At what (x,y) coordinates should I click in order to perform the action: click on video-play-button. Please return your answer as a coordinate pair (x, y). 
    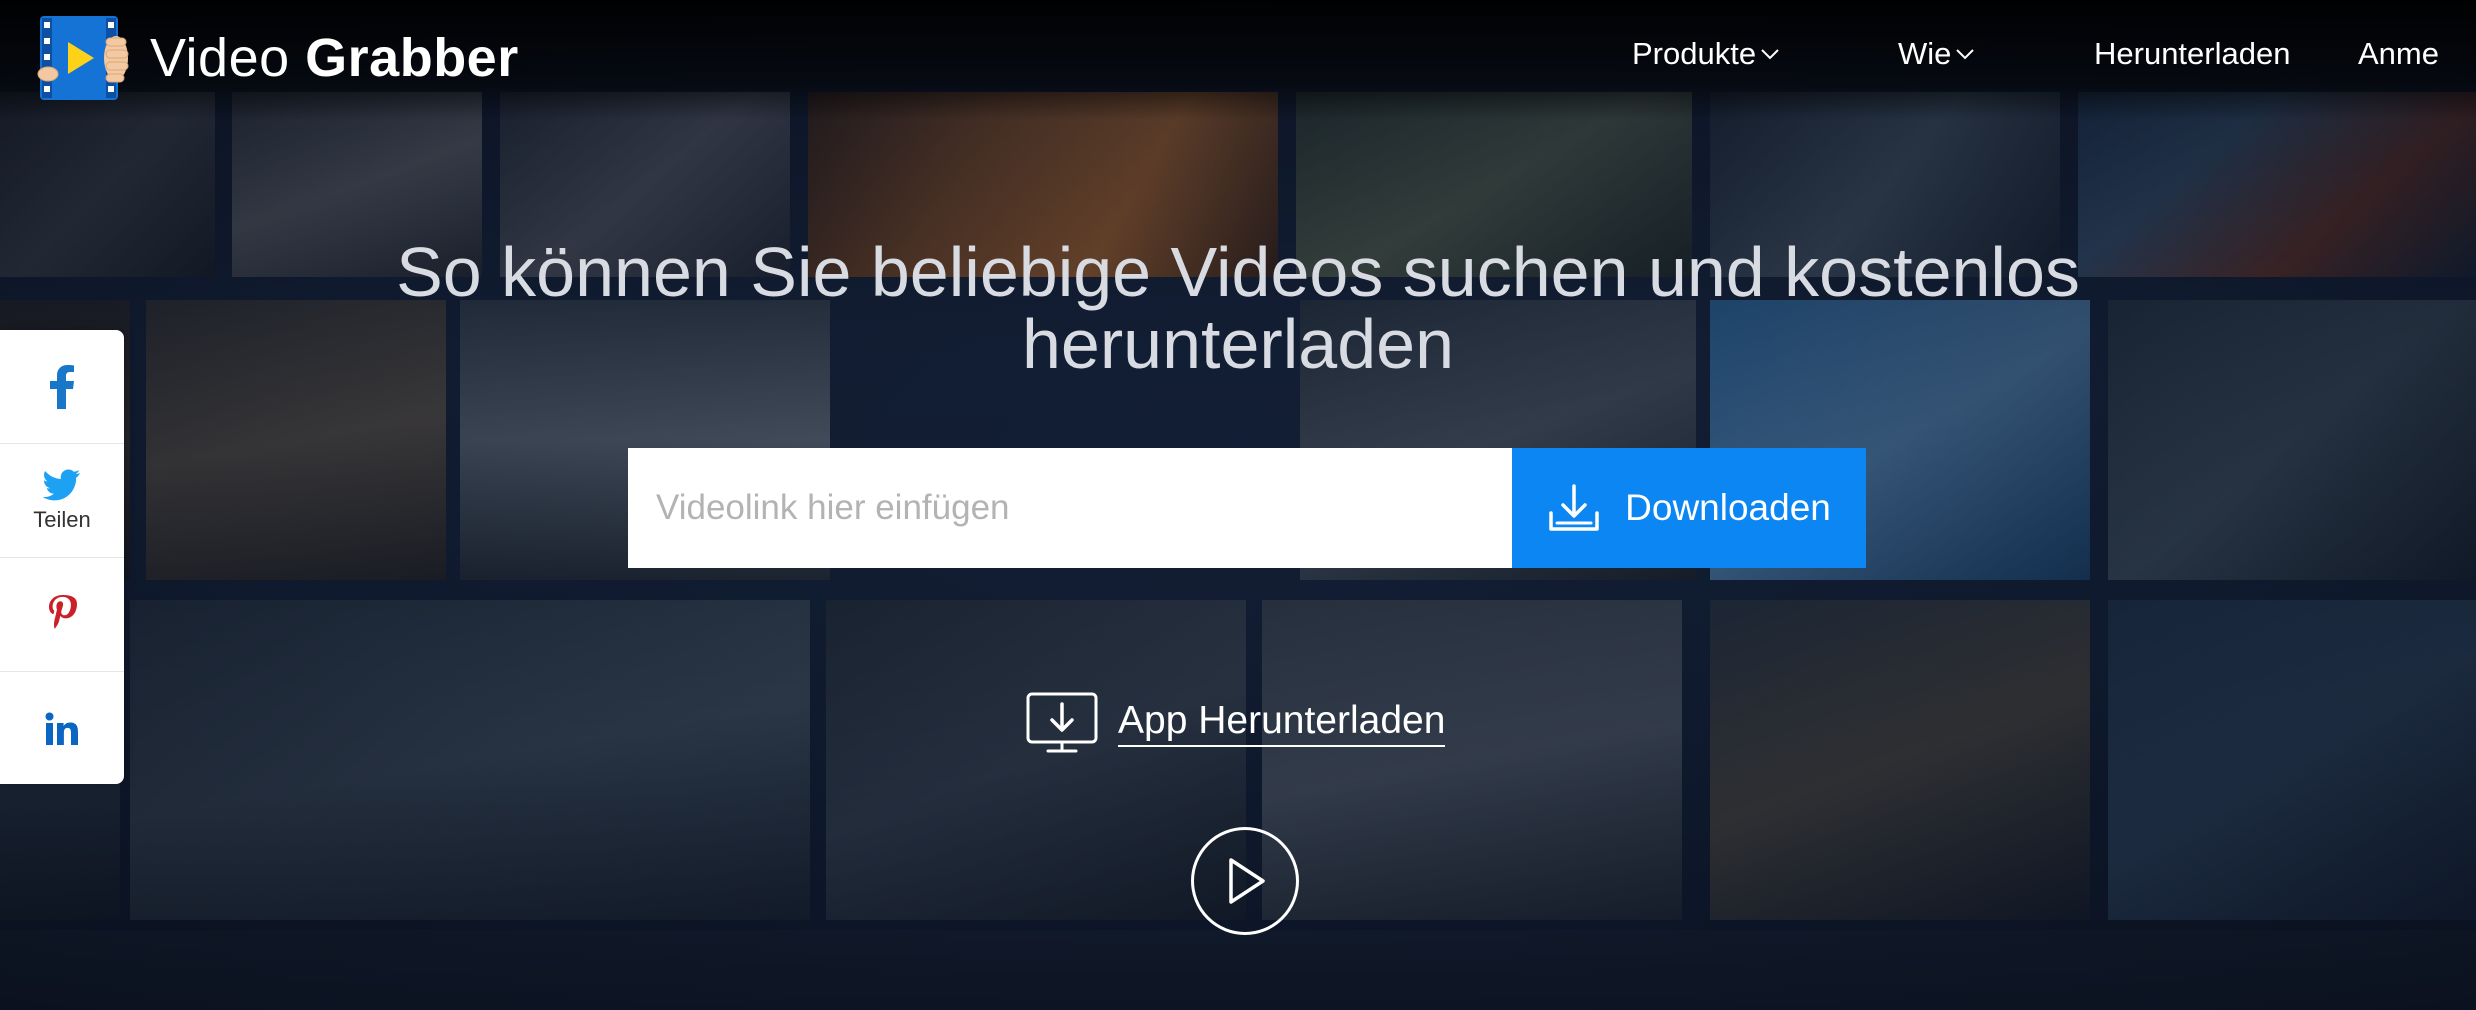
    Looking at the image, I should click on (1245, 881).